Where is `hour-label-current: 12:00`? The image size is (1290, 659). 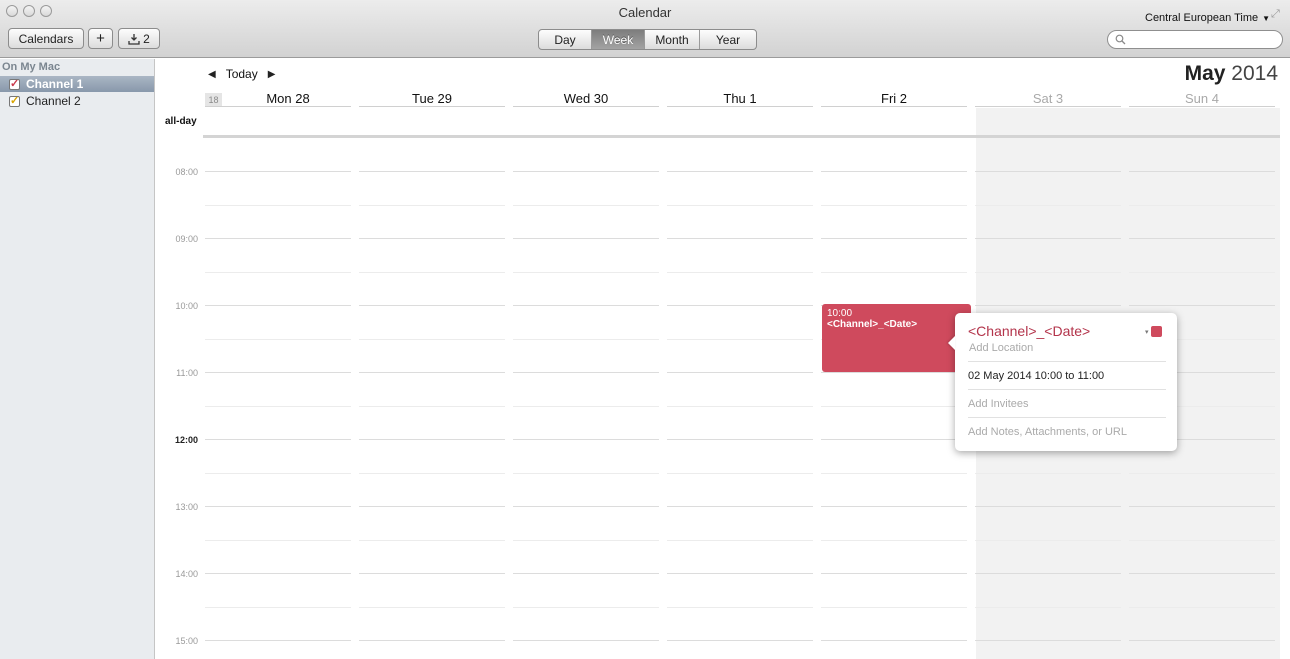 hour-label-current: 12:00 is located at coordinates (186, 440).